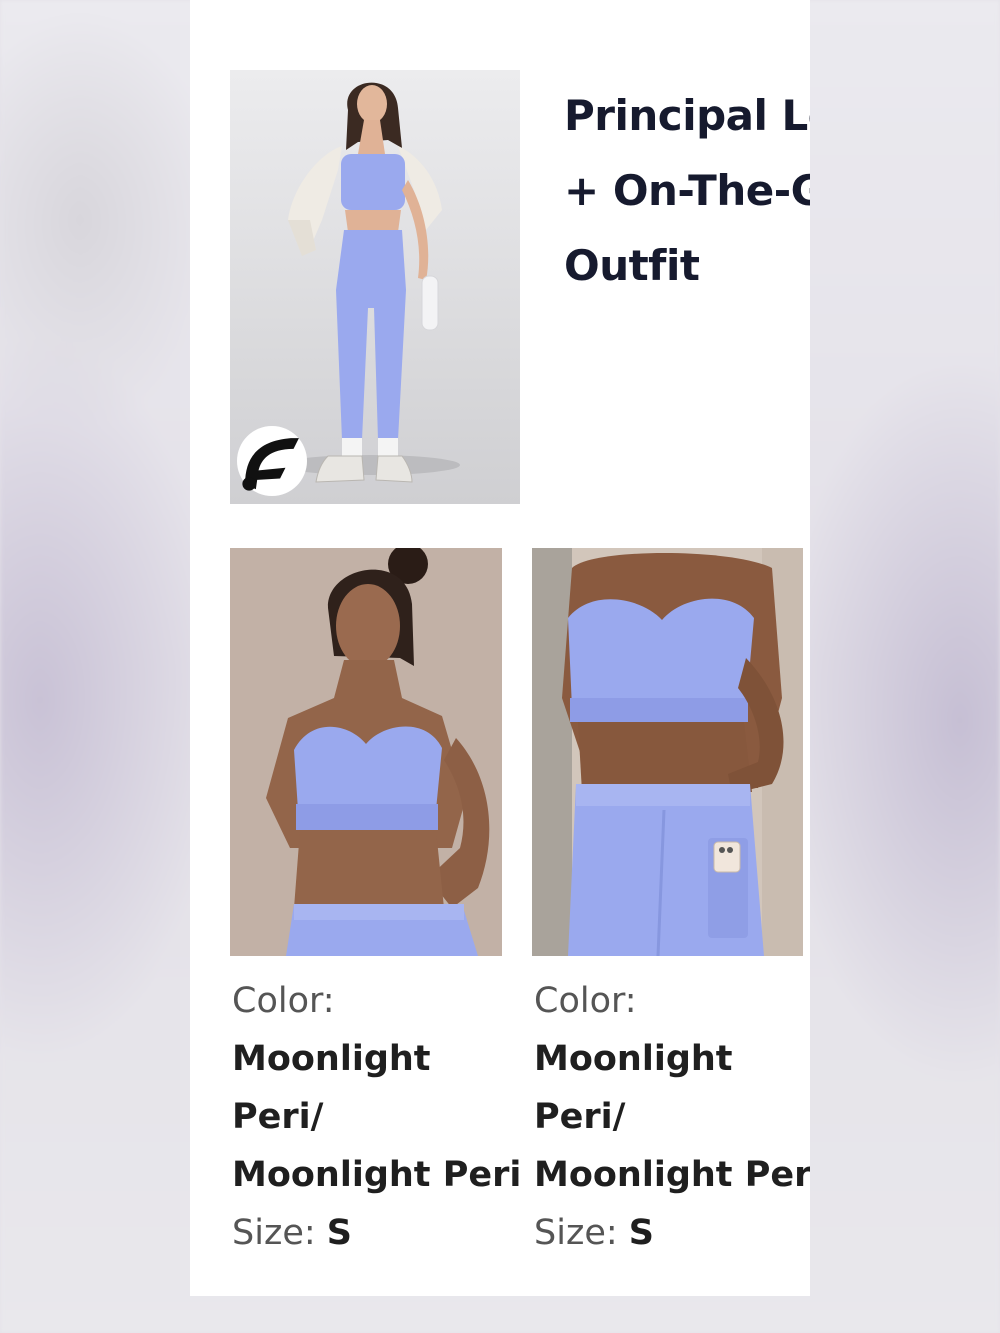  I want to click on title-line-1: Principal Lo, so click(687, 115).